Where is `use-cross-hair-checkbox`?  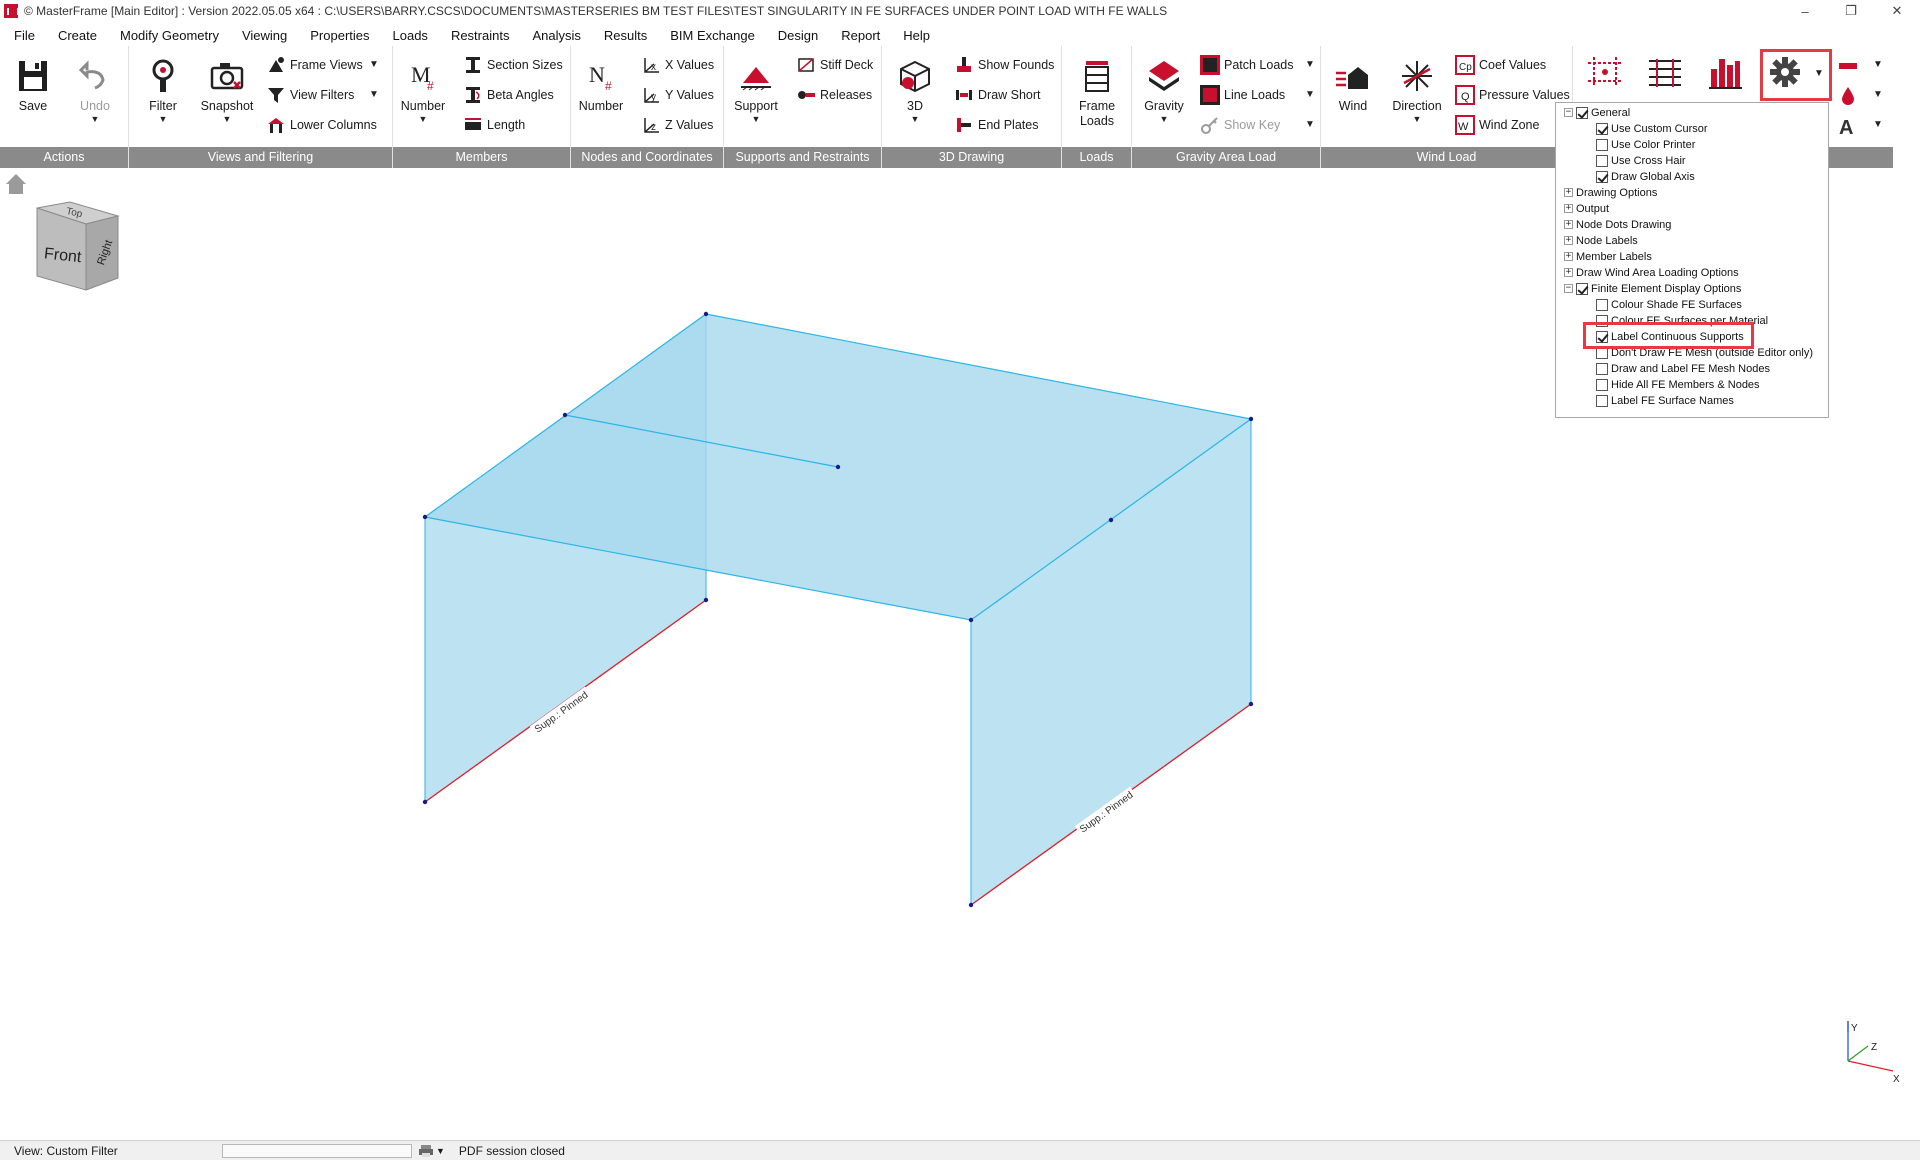
use-cross-hair-checkbox is located at coordinates (1602, 160).